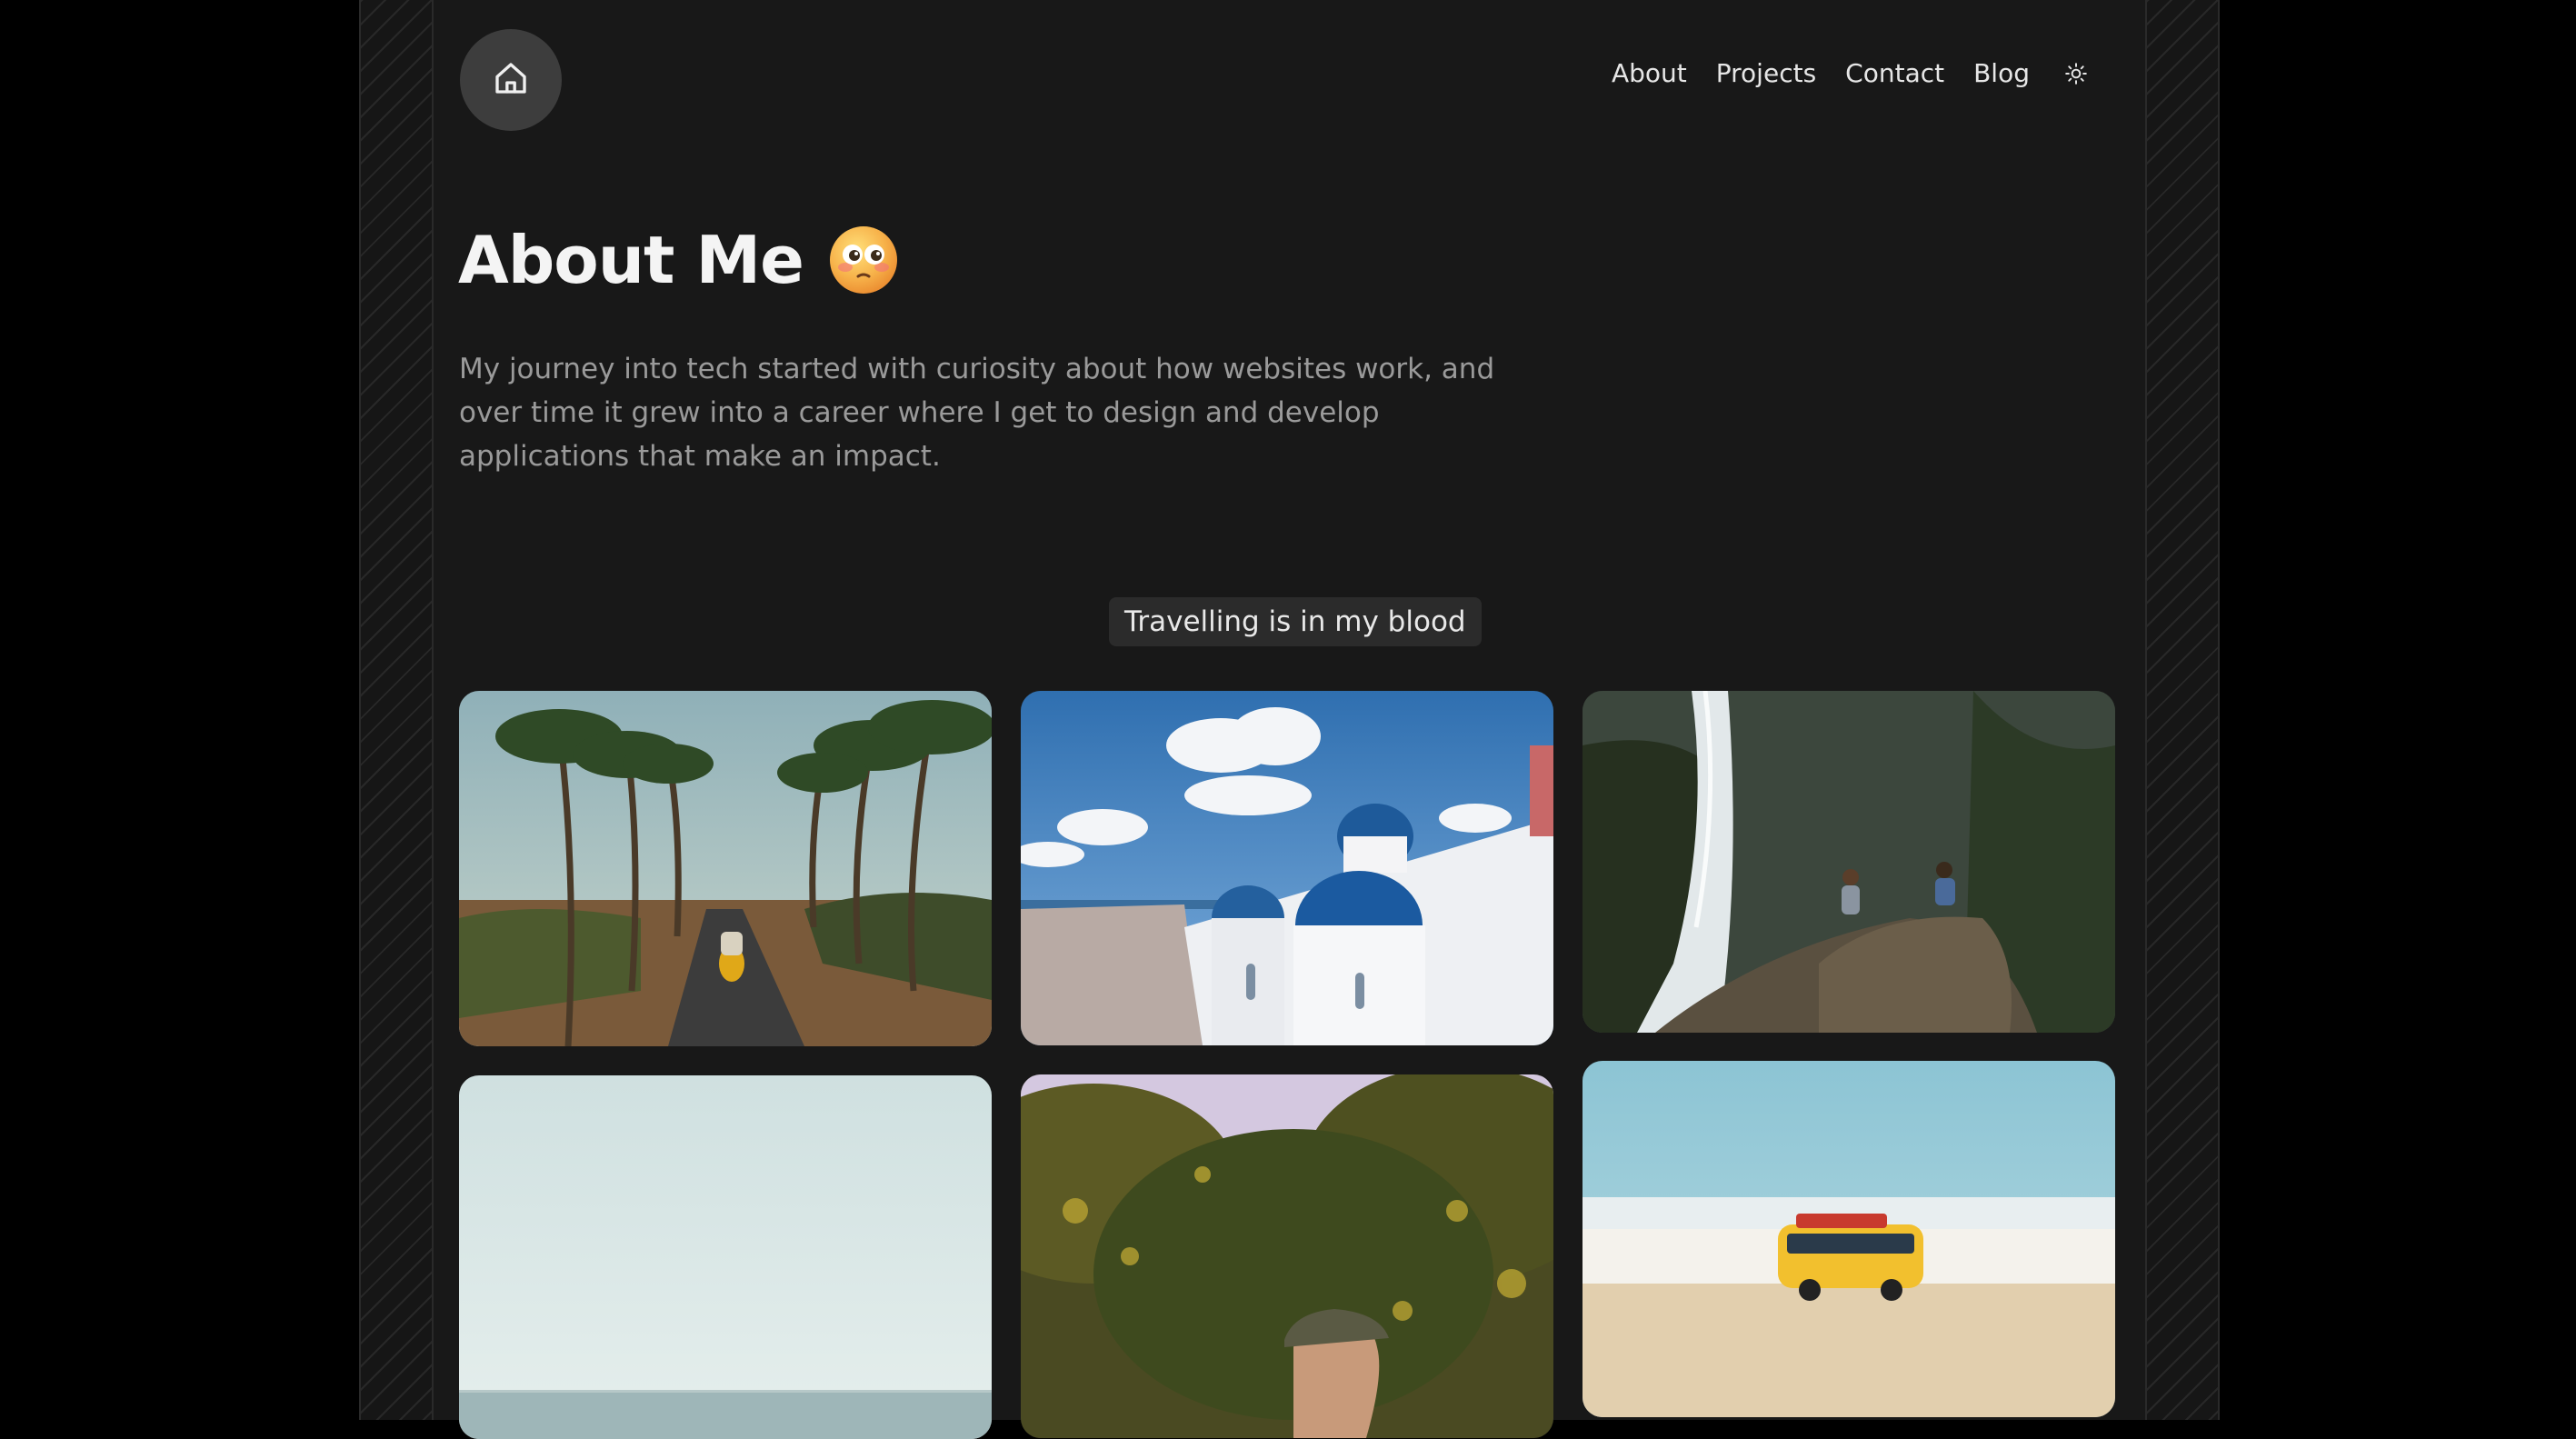 This screenshot has width=2576, height=1439. I want to click on nav-link-about: About, so click(1649, 73).